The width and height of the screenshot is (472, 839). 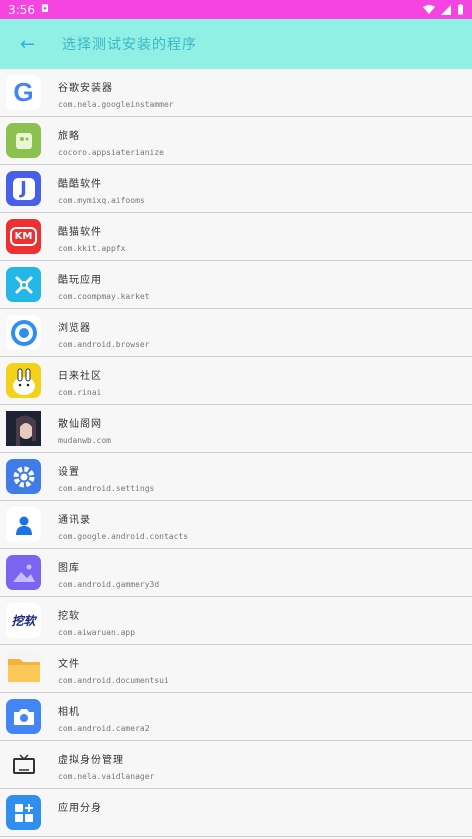 I want to click on app-package: cocoro.appsiaterianize, so click(x=111, y=152).